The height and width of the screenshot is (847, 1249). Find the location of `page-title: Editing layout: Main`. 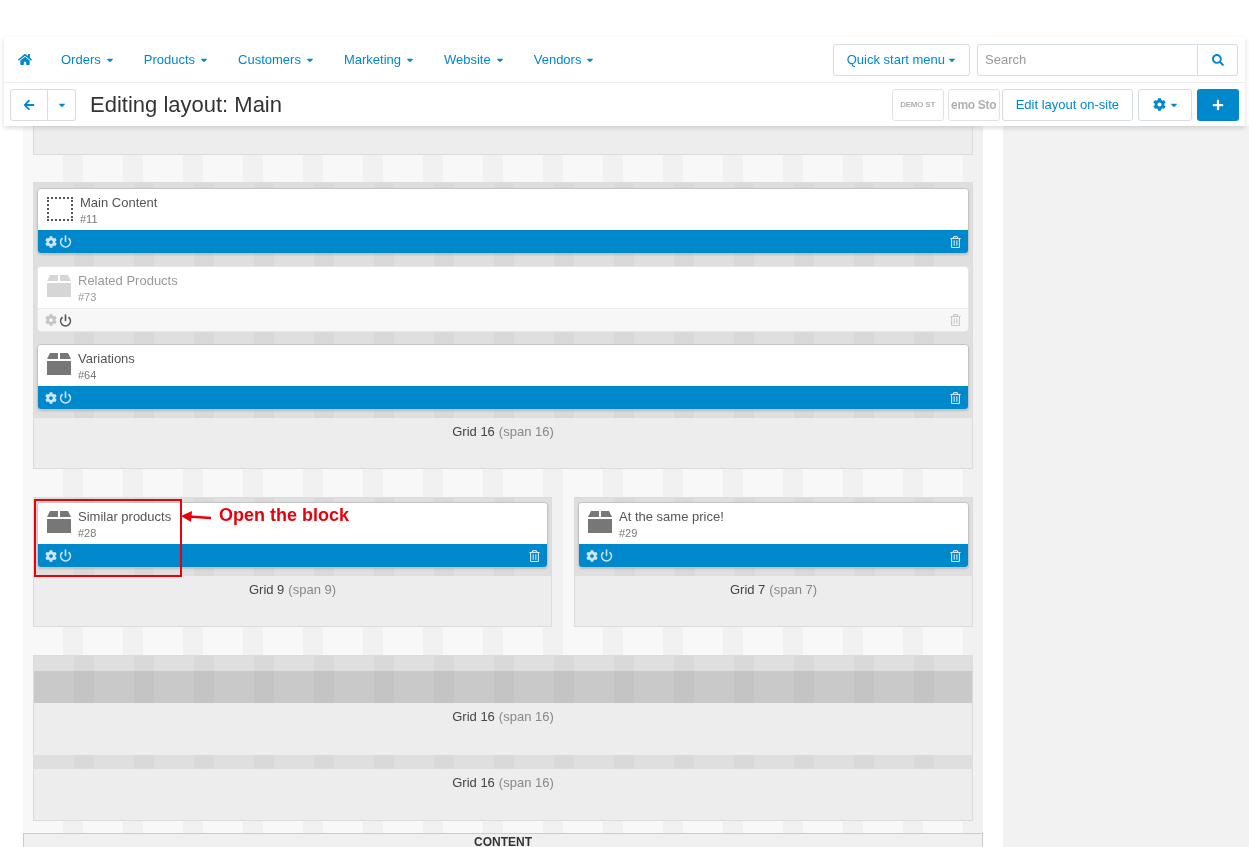

page-title: Editing layout: Main is located at coordinates (186, 104).